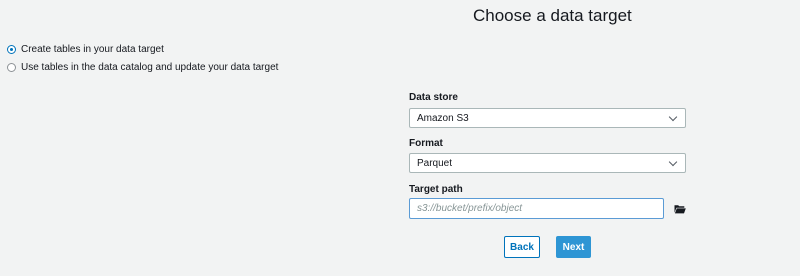 Image resolution: width=800 pixels, height=276 pixels. I want to click on page-title: Choose a data target, so click(552, 15).